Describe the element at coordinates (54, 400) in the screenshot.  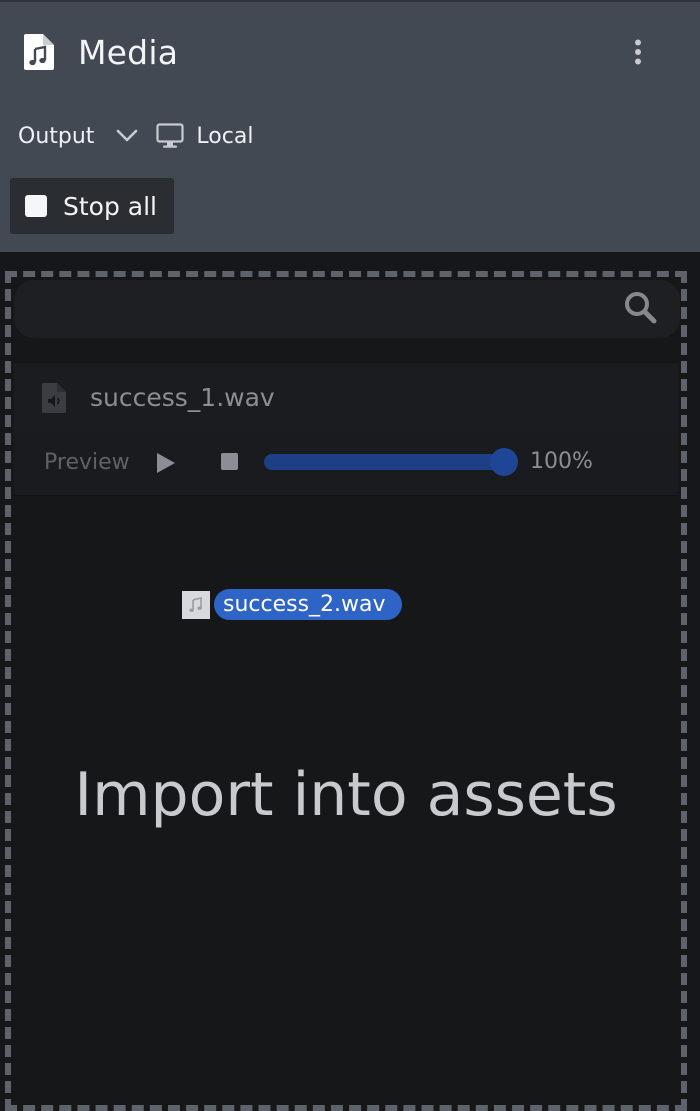
I see `audio-file-icon` at that location.